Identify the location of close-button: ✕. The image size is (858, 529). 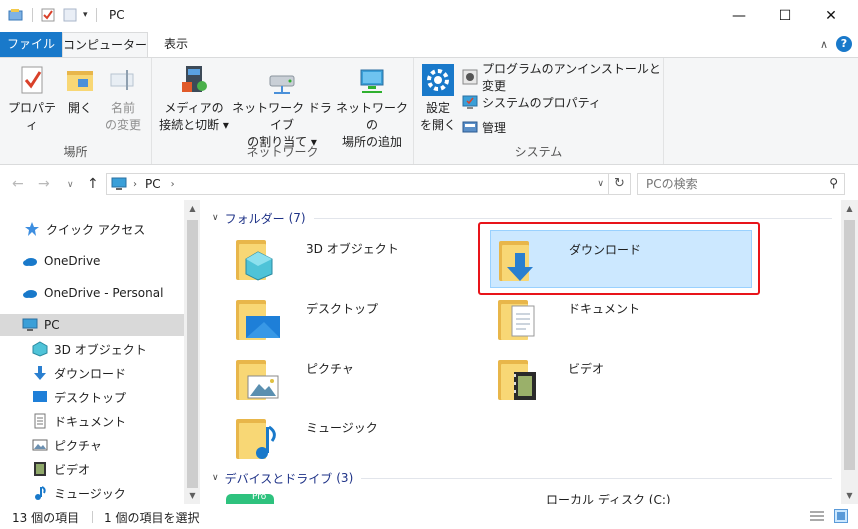
(831, 16).